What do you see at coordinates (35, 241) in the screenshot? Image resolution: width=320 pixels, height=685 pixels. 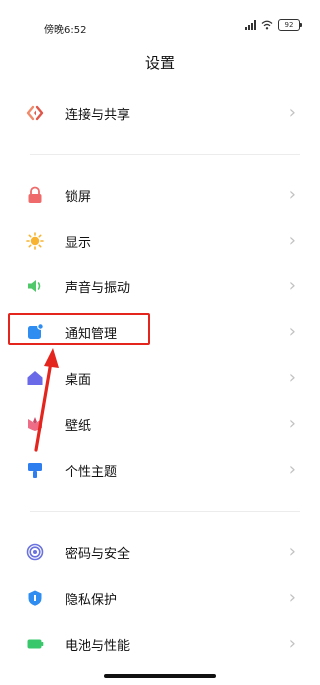 I see `sun-icon` at bounding box center [35, 241].